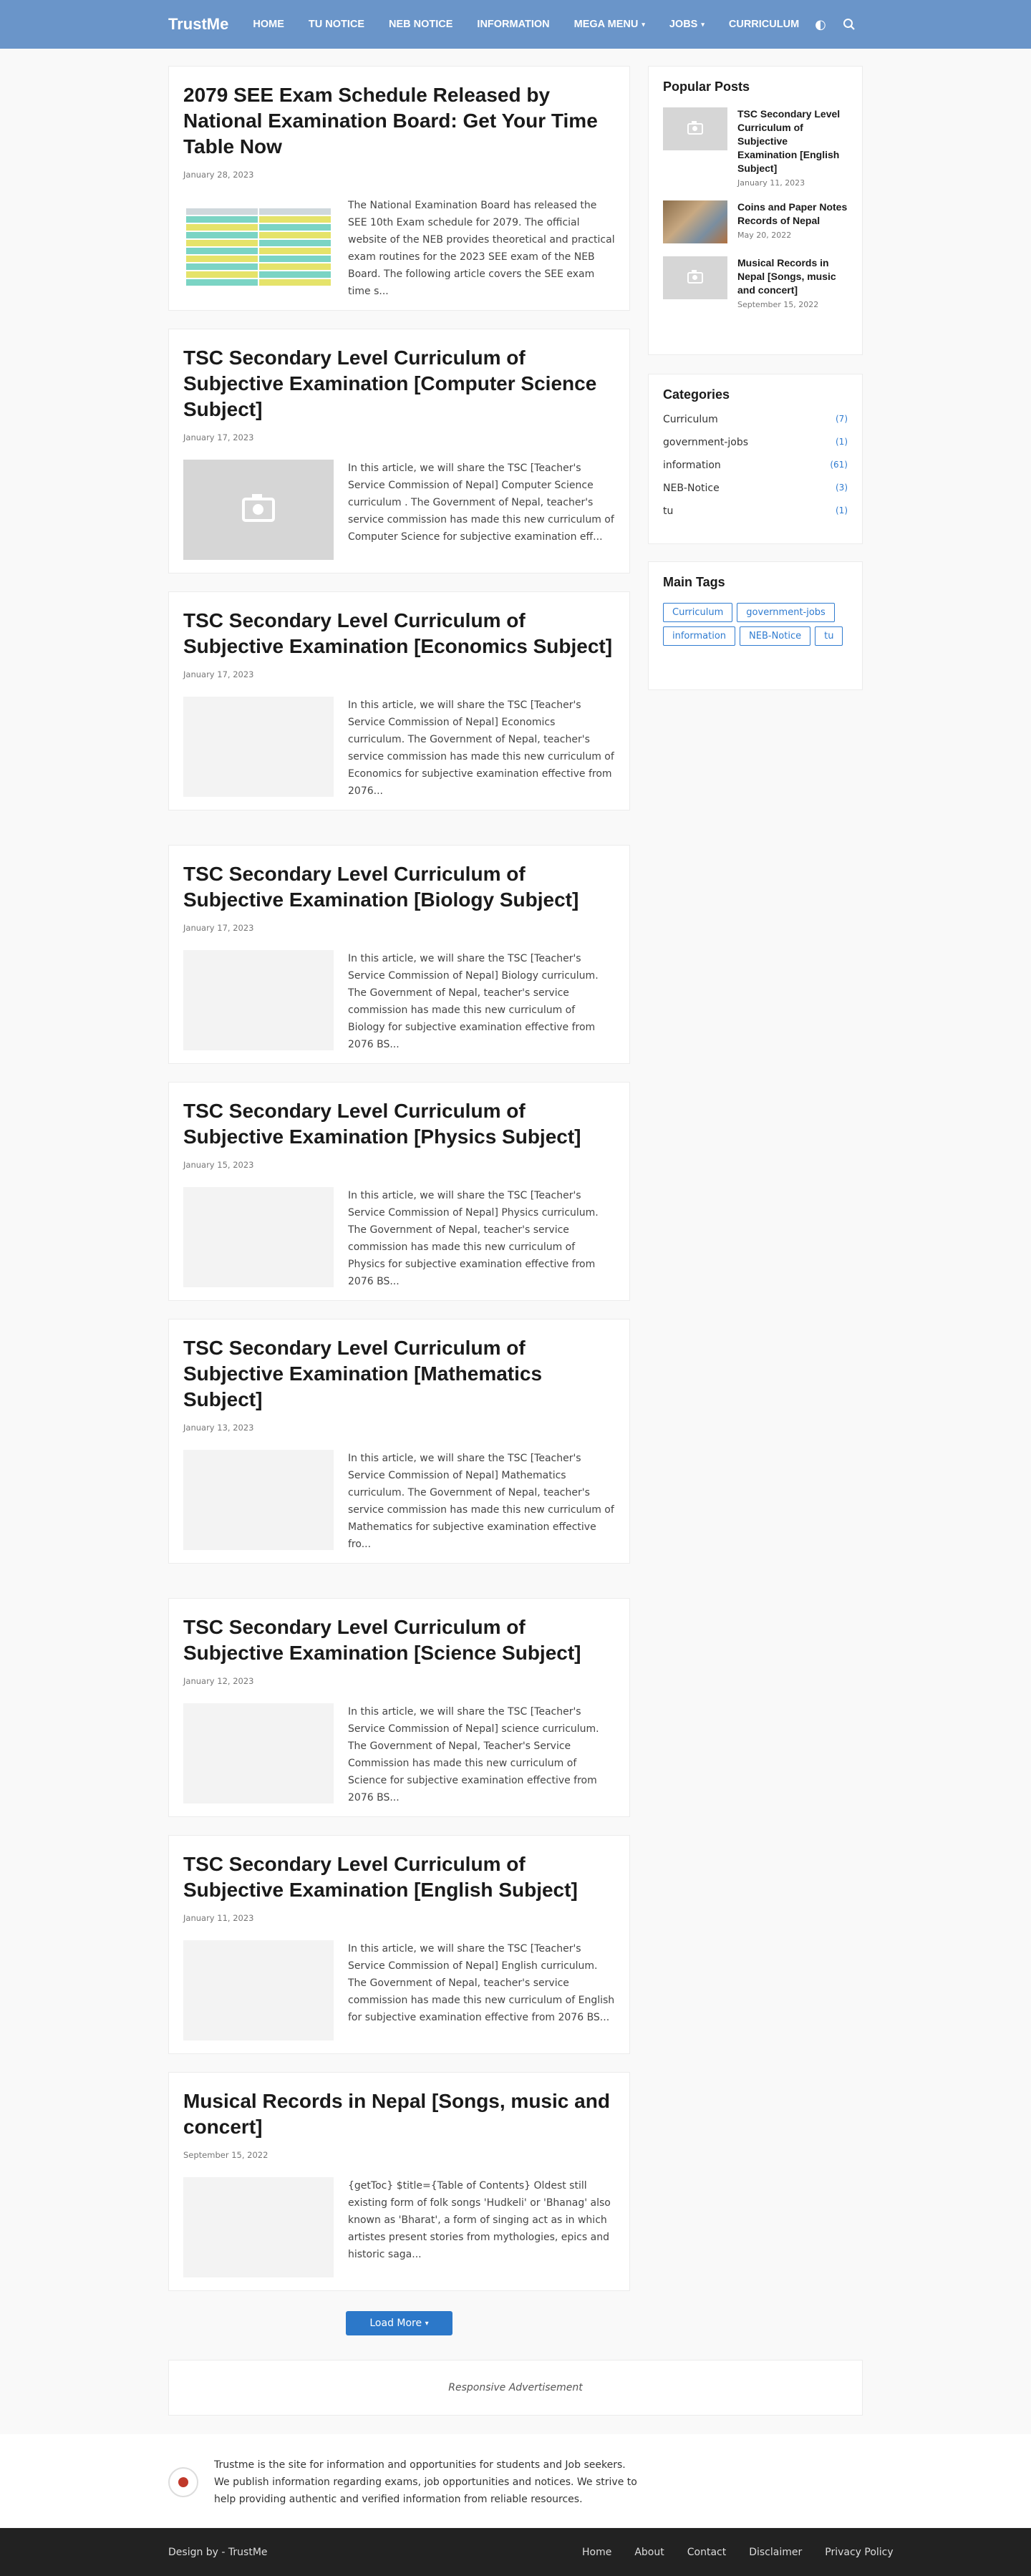  What do you see at coordinates (771, 183) in the screenshot?
I see `popular-post-date: January 11, 2023` at bounding box center [771, 183].